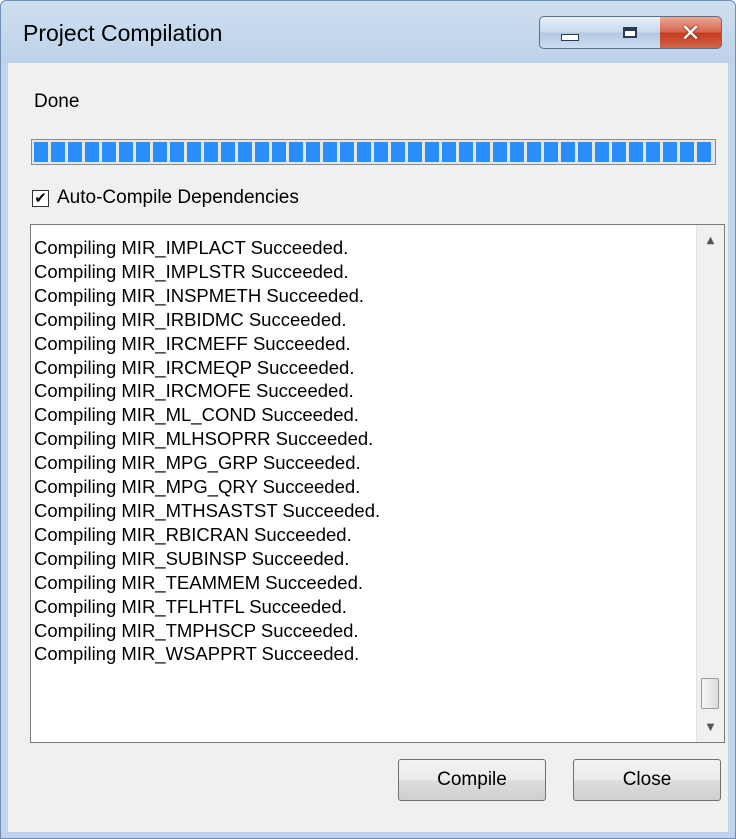 The width and height of the screenshot is (736, 839). What do you see at coordinates (197, 463) in the screenshot?
I see `log-line: Compiling MIR_MPG_GRP Succeeded.` at bounding box center [197, 463].